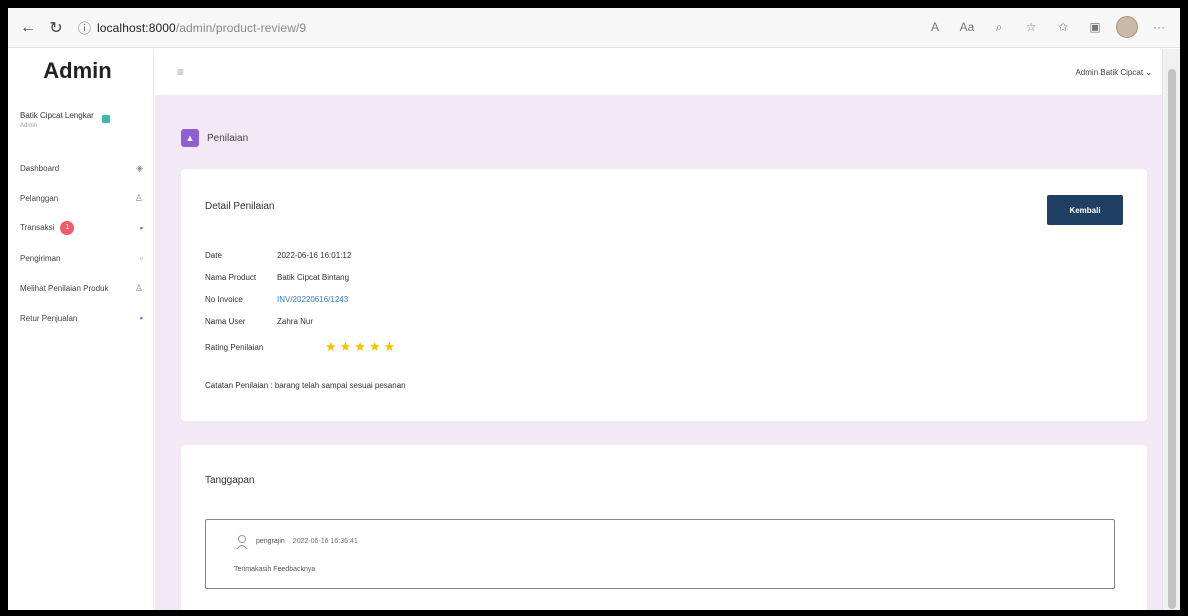 The height and width of the screenshot is (616, 1188). What do you see at coordinates (64, 288) in the screenshot?
I see `sidebar-item-label: Melihat Penilaian Produk` at bounding box center [64, 288].